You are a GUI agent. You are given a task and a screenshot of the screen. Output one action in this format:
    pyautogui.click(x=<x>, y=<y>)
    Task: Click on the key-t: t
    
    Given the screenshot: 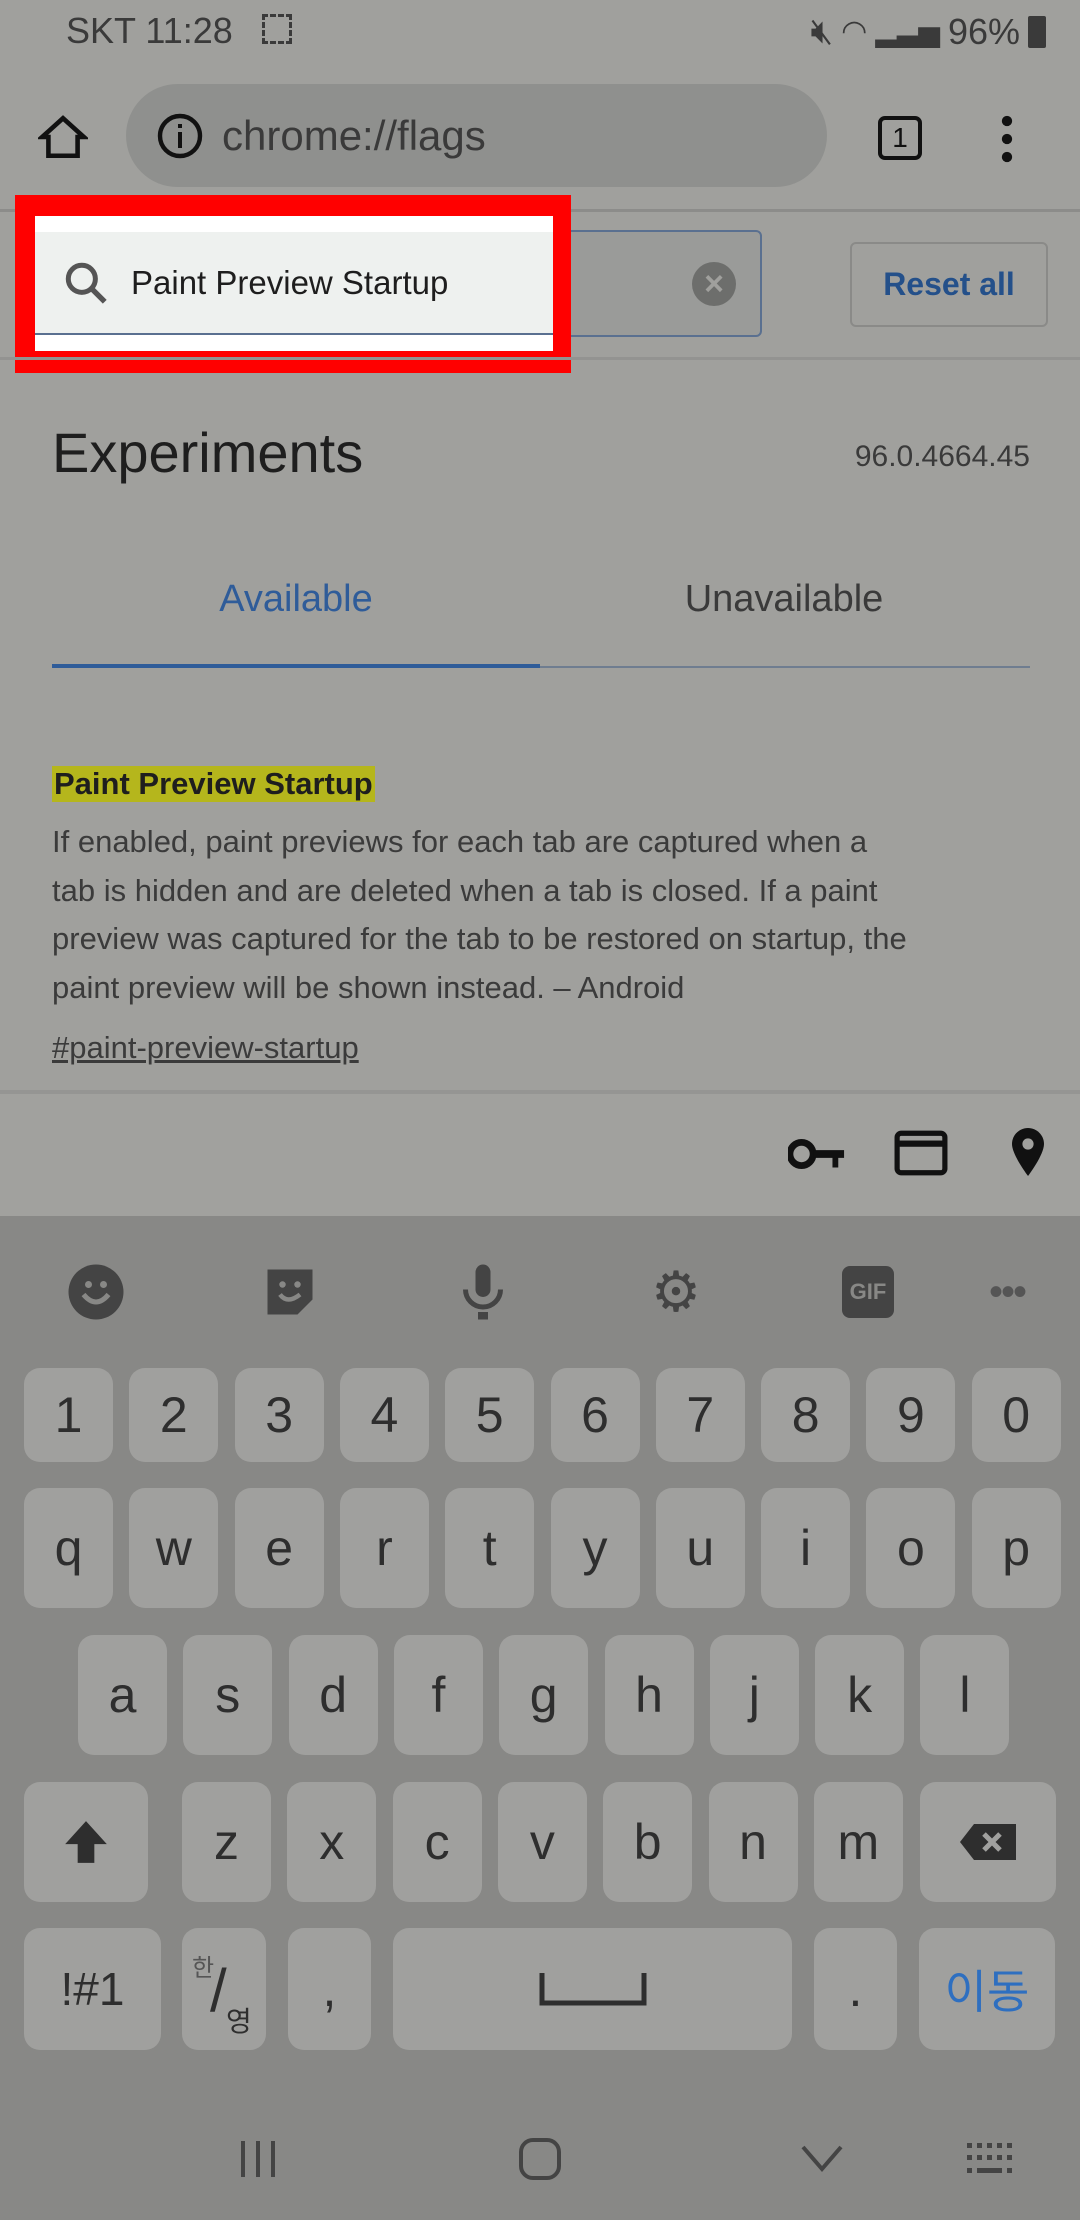 What is the action you would take?
    pyautogui.click(x=490, y=1548)
    